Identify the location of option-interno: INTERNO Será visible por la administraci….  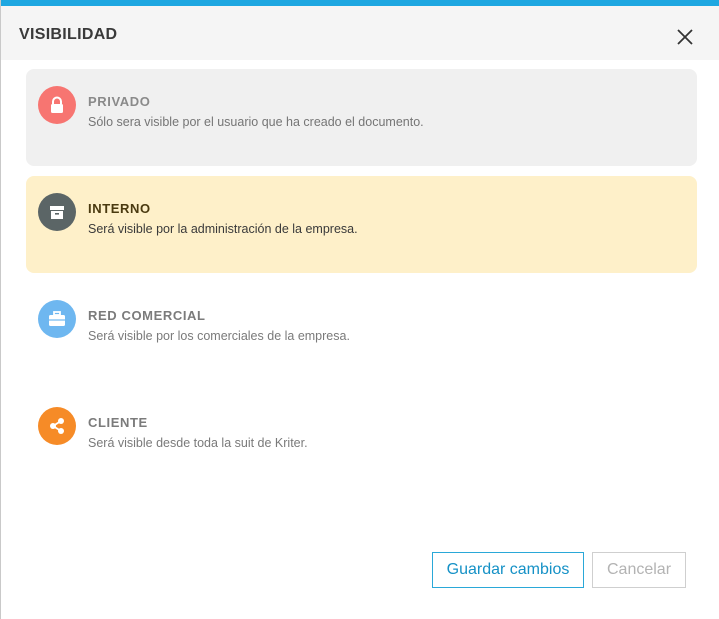
(361, 224).